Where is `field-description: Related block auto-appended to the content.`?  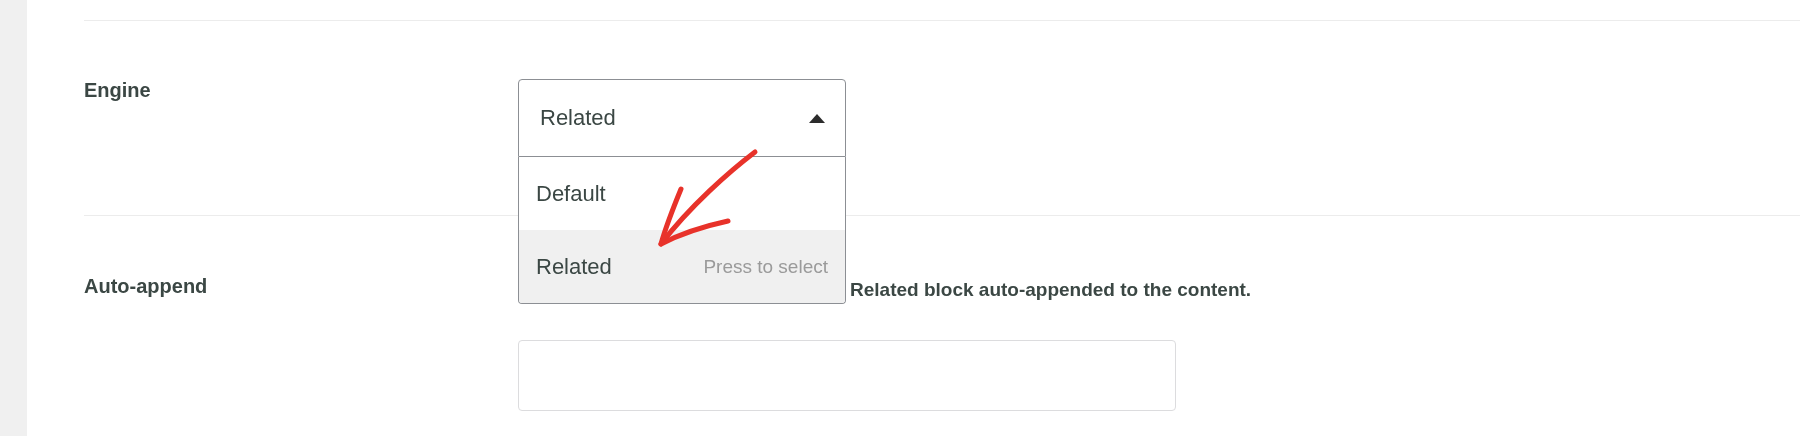
field-description: Related block auto-appended to the content. is located at coordinates (1051, 290).